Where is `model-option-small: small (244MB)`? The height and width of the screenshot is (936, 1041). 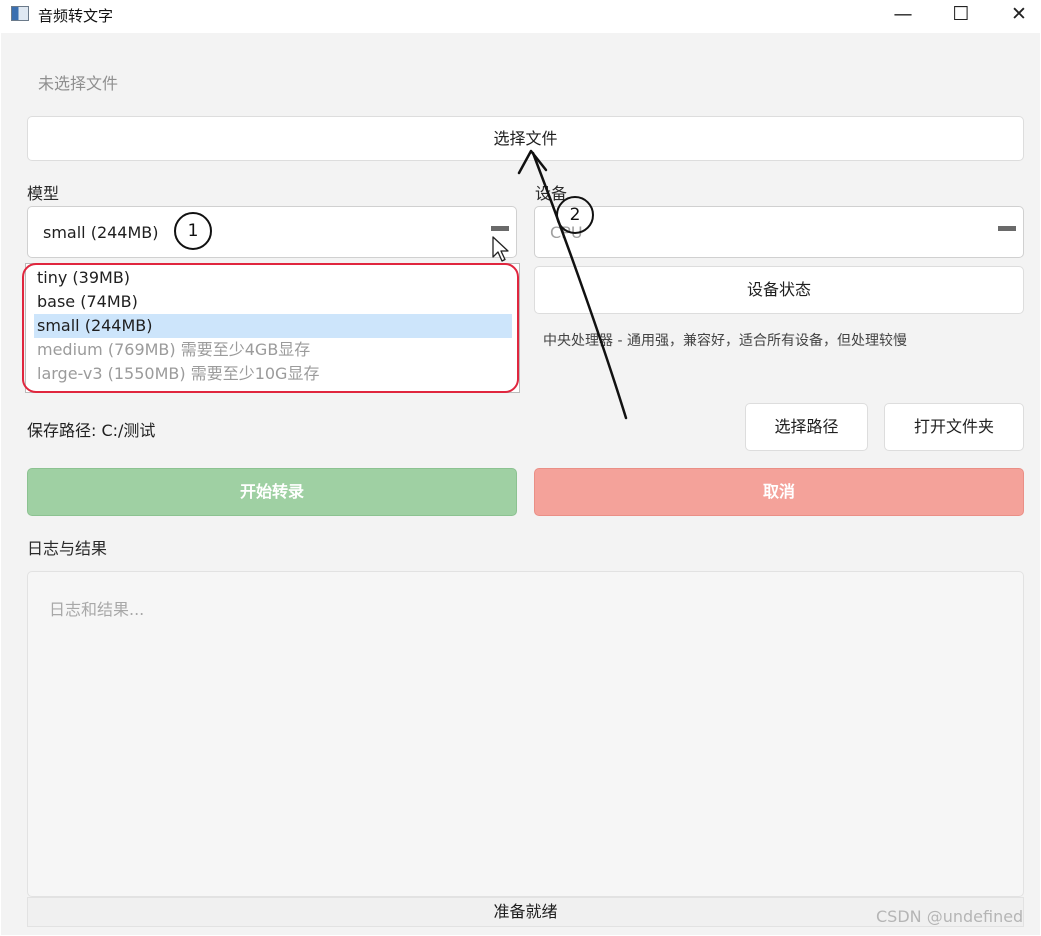
model-option-small: small (244MB) is located at coordinates (273, 326).